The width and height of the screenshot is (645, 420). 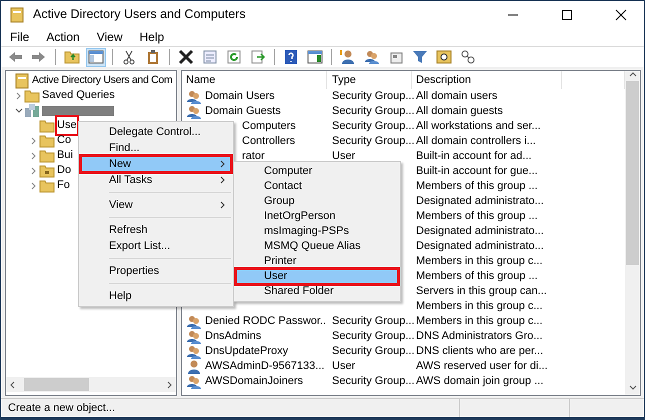 What do you see at coordinates (621, 14) in the screenshot?
I see `close-icon` at bounding box center [621, 14].